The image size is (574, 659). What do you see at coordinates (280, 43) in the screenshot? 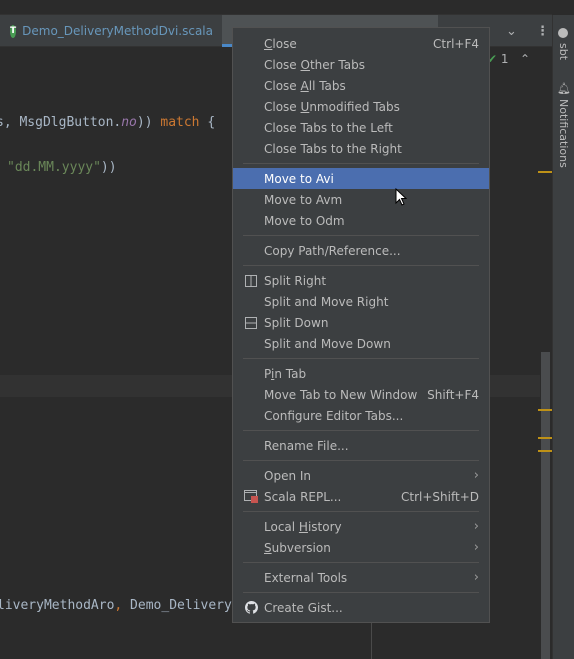
I see `menu-item-label: Close` at bounding box center [280, 43].